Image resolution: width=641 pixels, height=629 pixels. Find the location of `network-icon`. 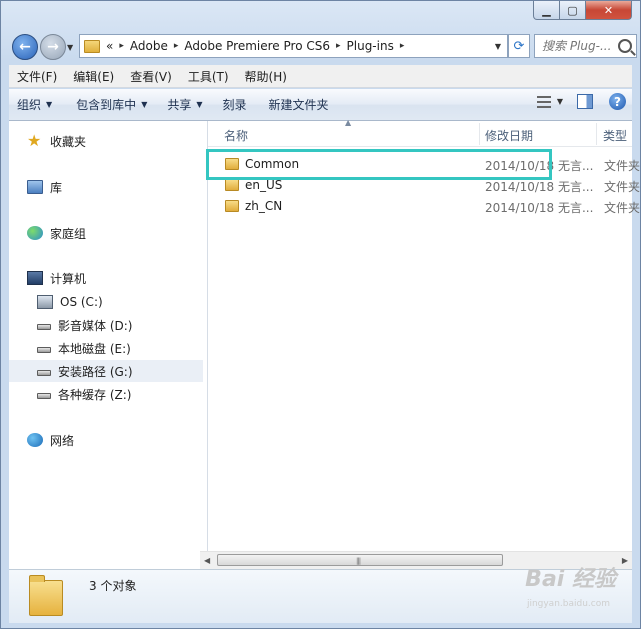

network-icon is located at coordinates (35, 440).